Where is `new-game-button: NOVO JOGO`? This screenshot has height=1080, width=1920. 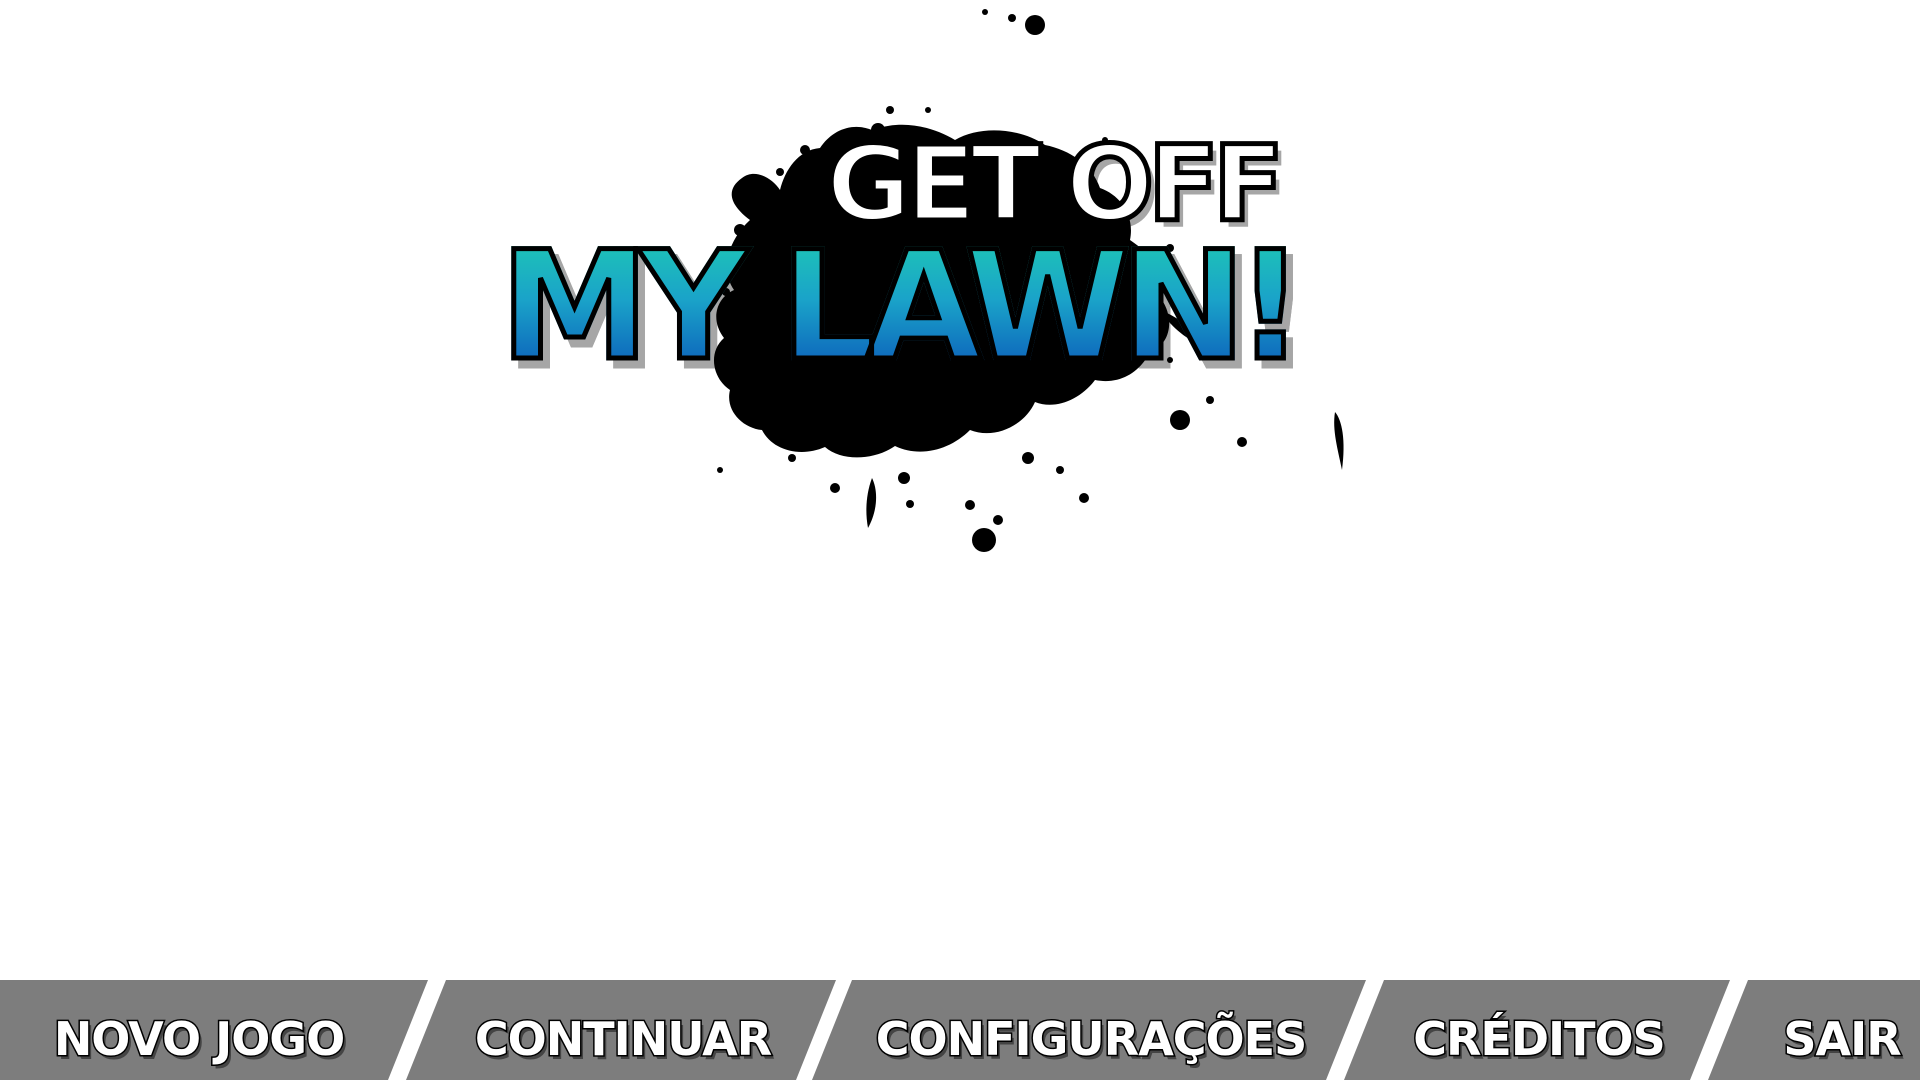
new-game-button: NOVO JOGO is located at coordinates (214, 1030).